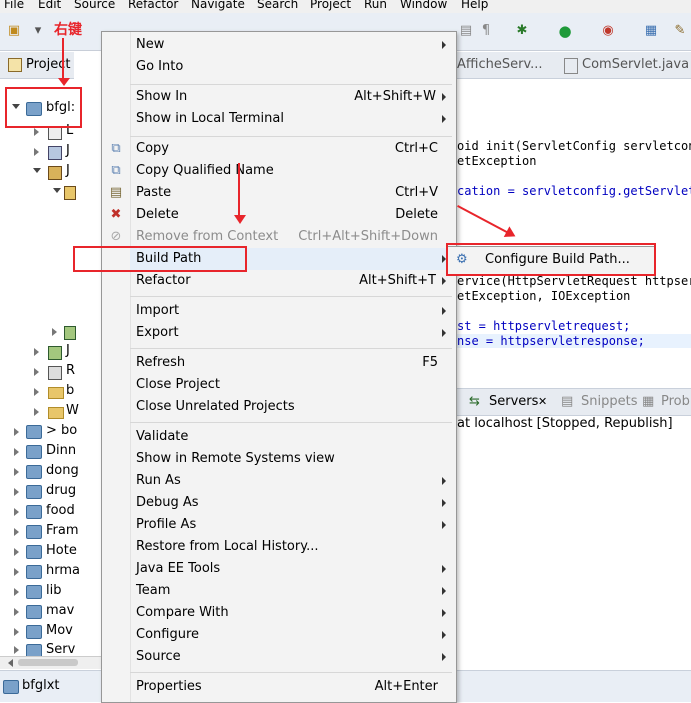  I want to click on menu-item-delete: ✖ Delete Delete, so click(283, 215).